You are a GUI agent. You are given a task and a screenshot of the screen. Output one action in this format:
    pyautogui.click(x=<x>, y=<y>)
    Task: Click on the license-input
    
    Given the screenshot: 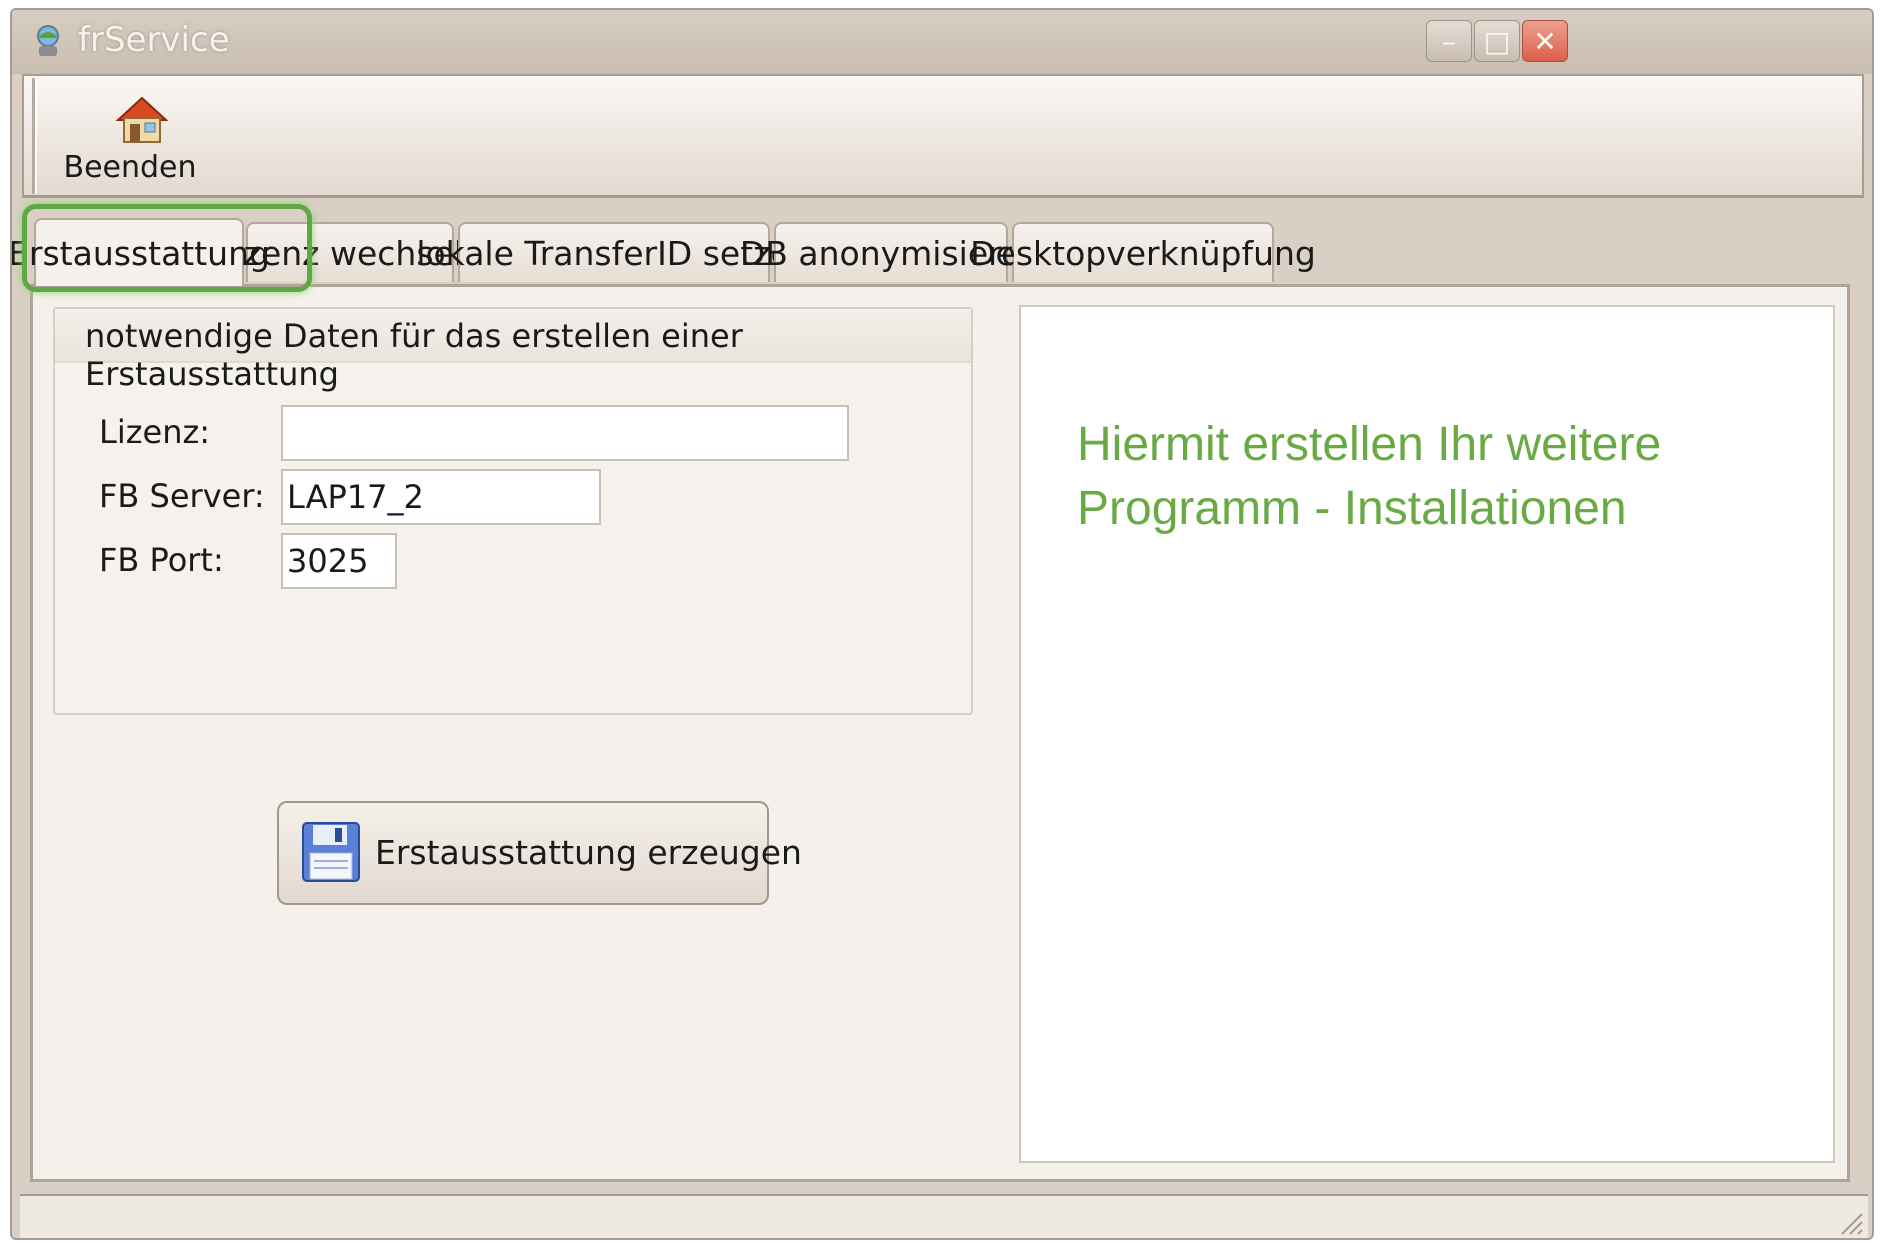 What is the action you would take?
    pyautogui.click(x=565, y=433)
    